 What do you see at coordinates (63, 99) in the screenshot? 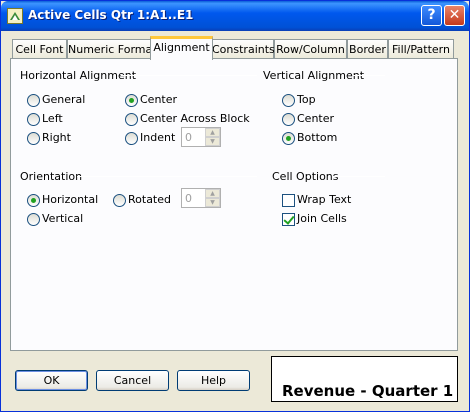
I see `radio-general-label: General` at bounding box center [63, 99].